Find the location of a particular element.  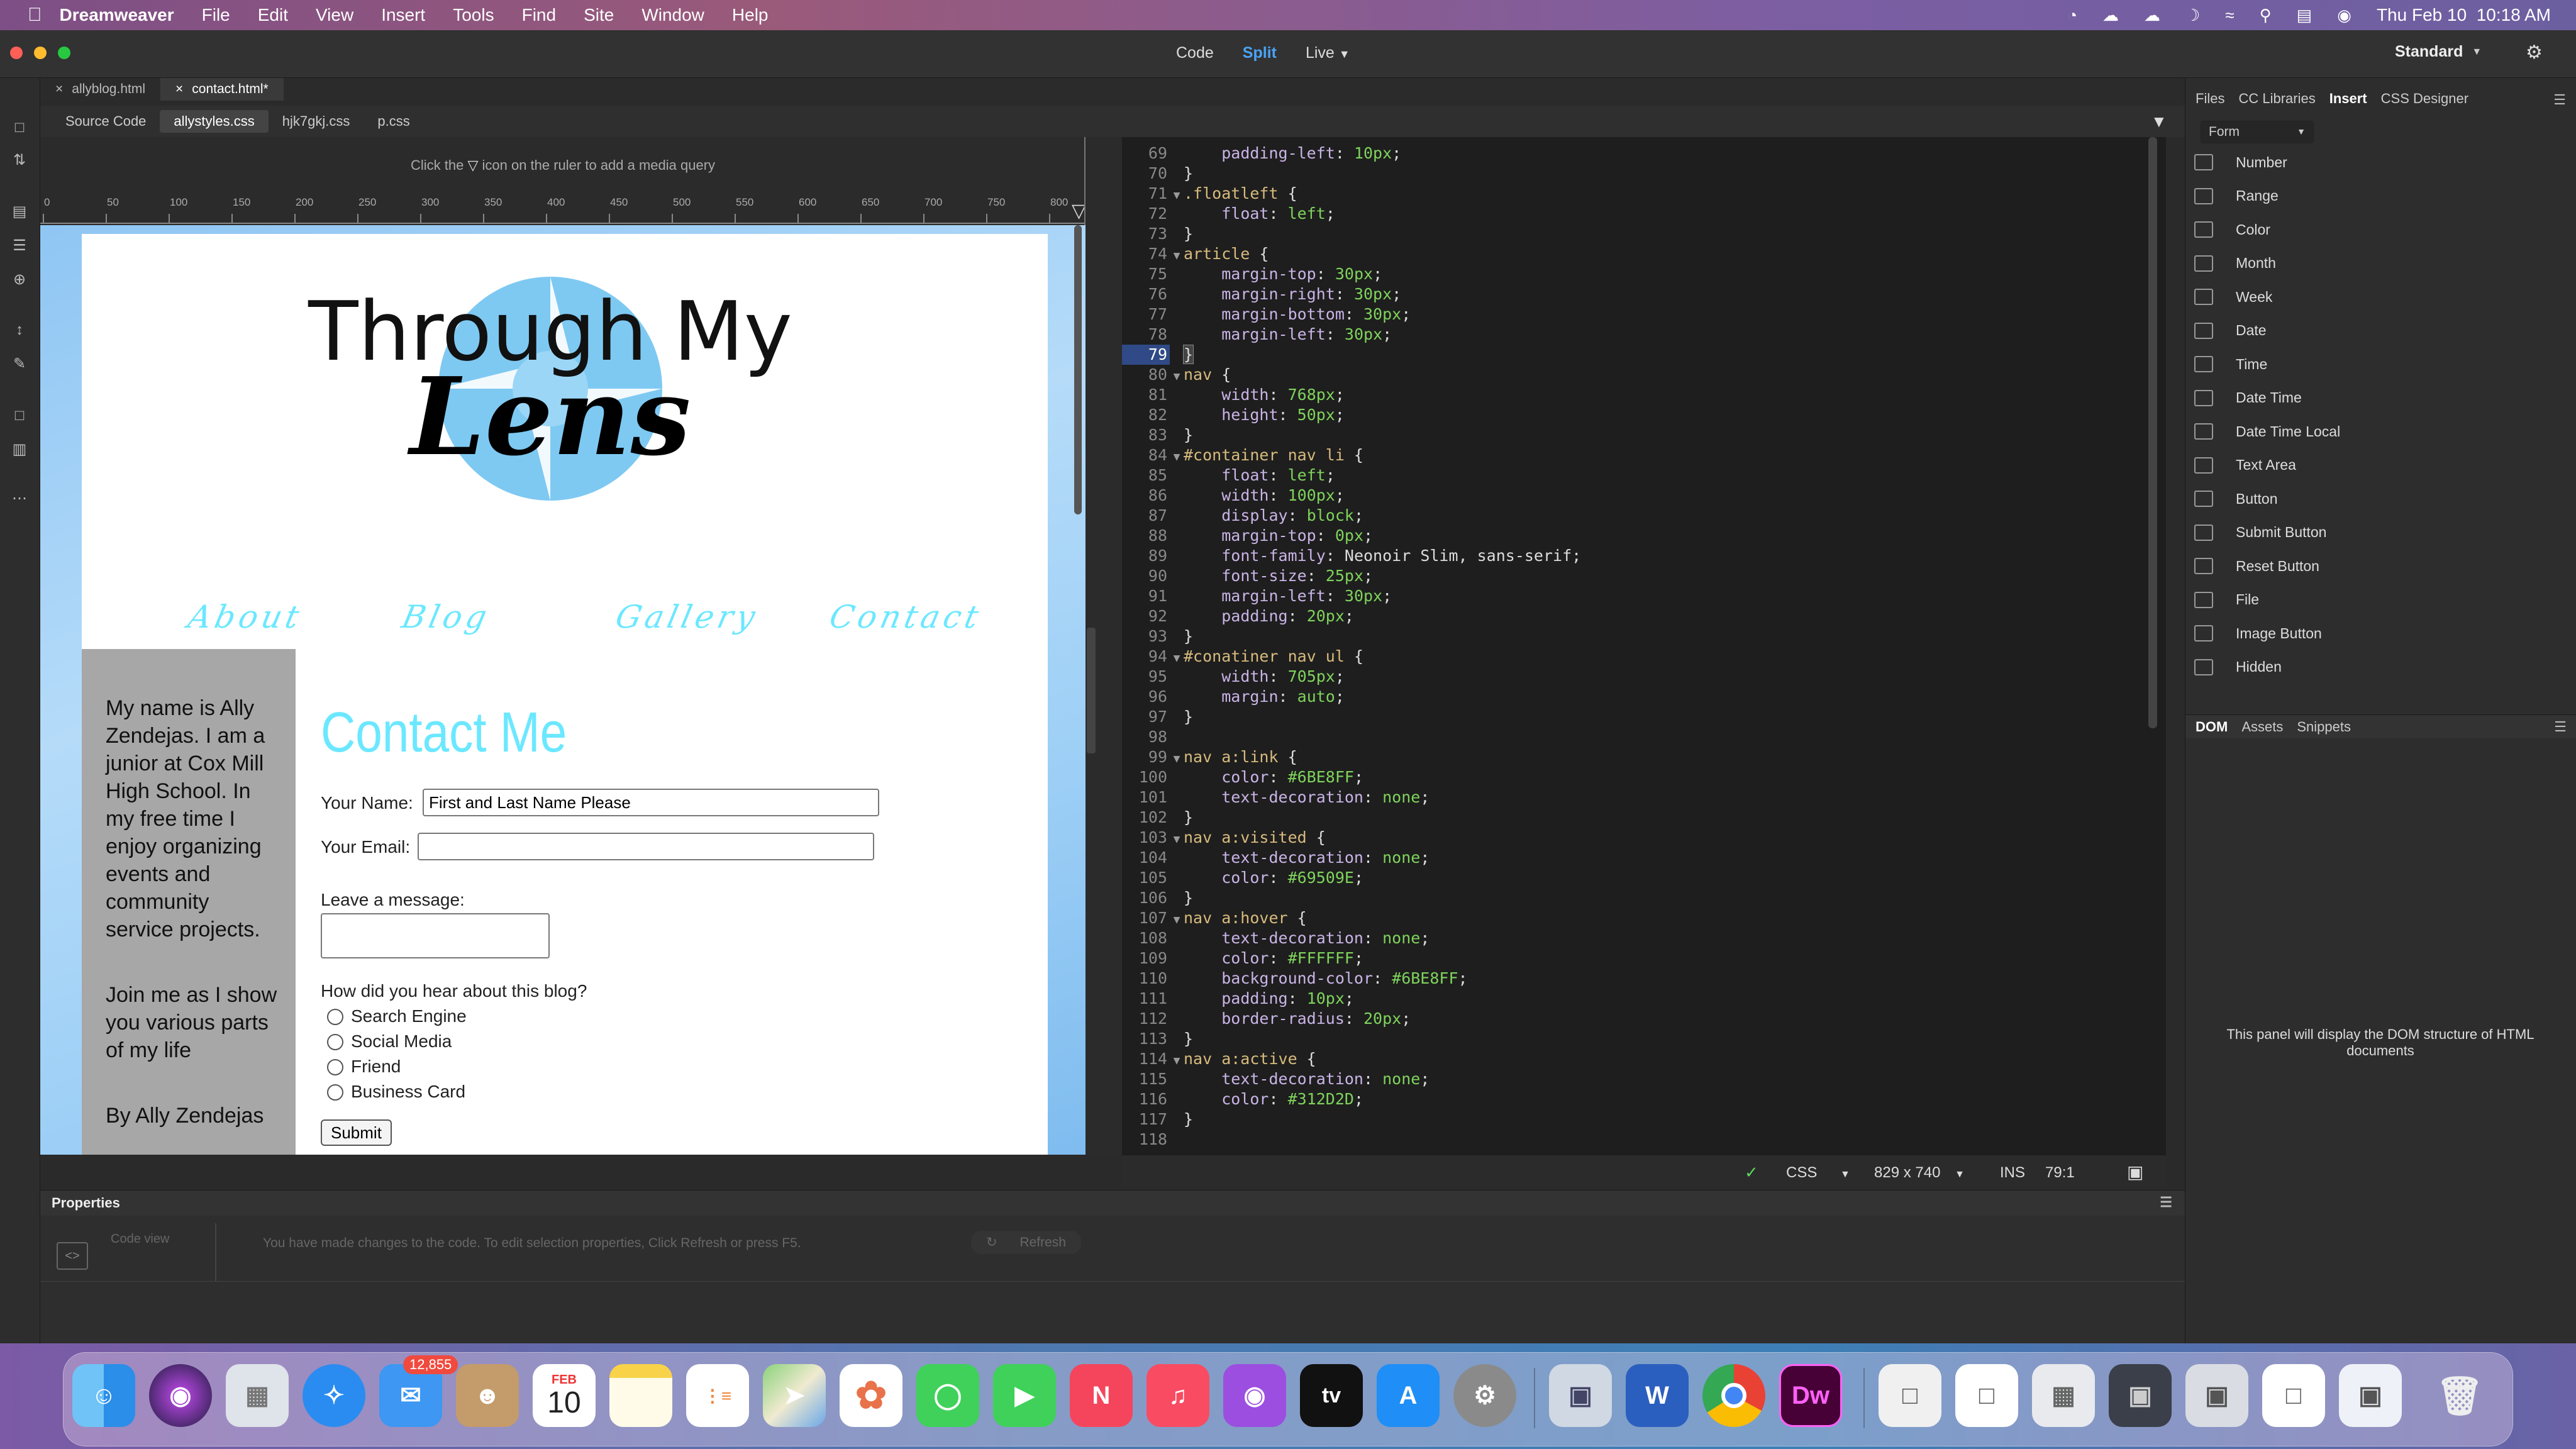

code-line: 86 width: 100px; is located at coordinates (1644, 496).